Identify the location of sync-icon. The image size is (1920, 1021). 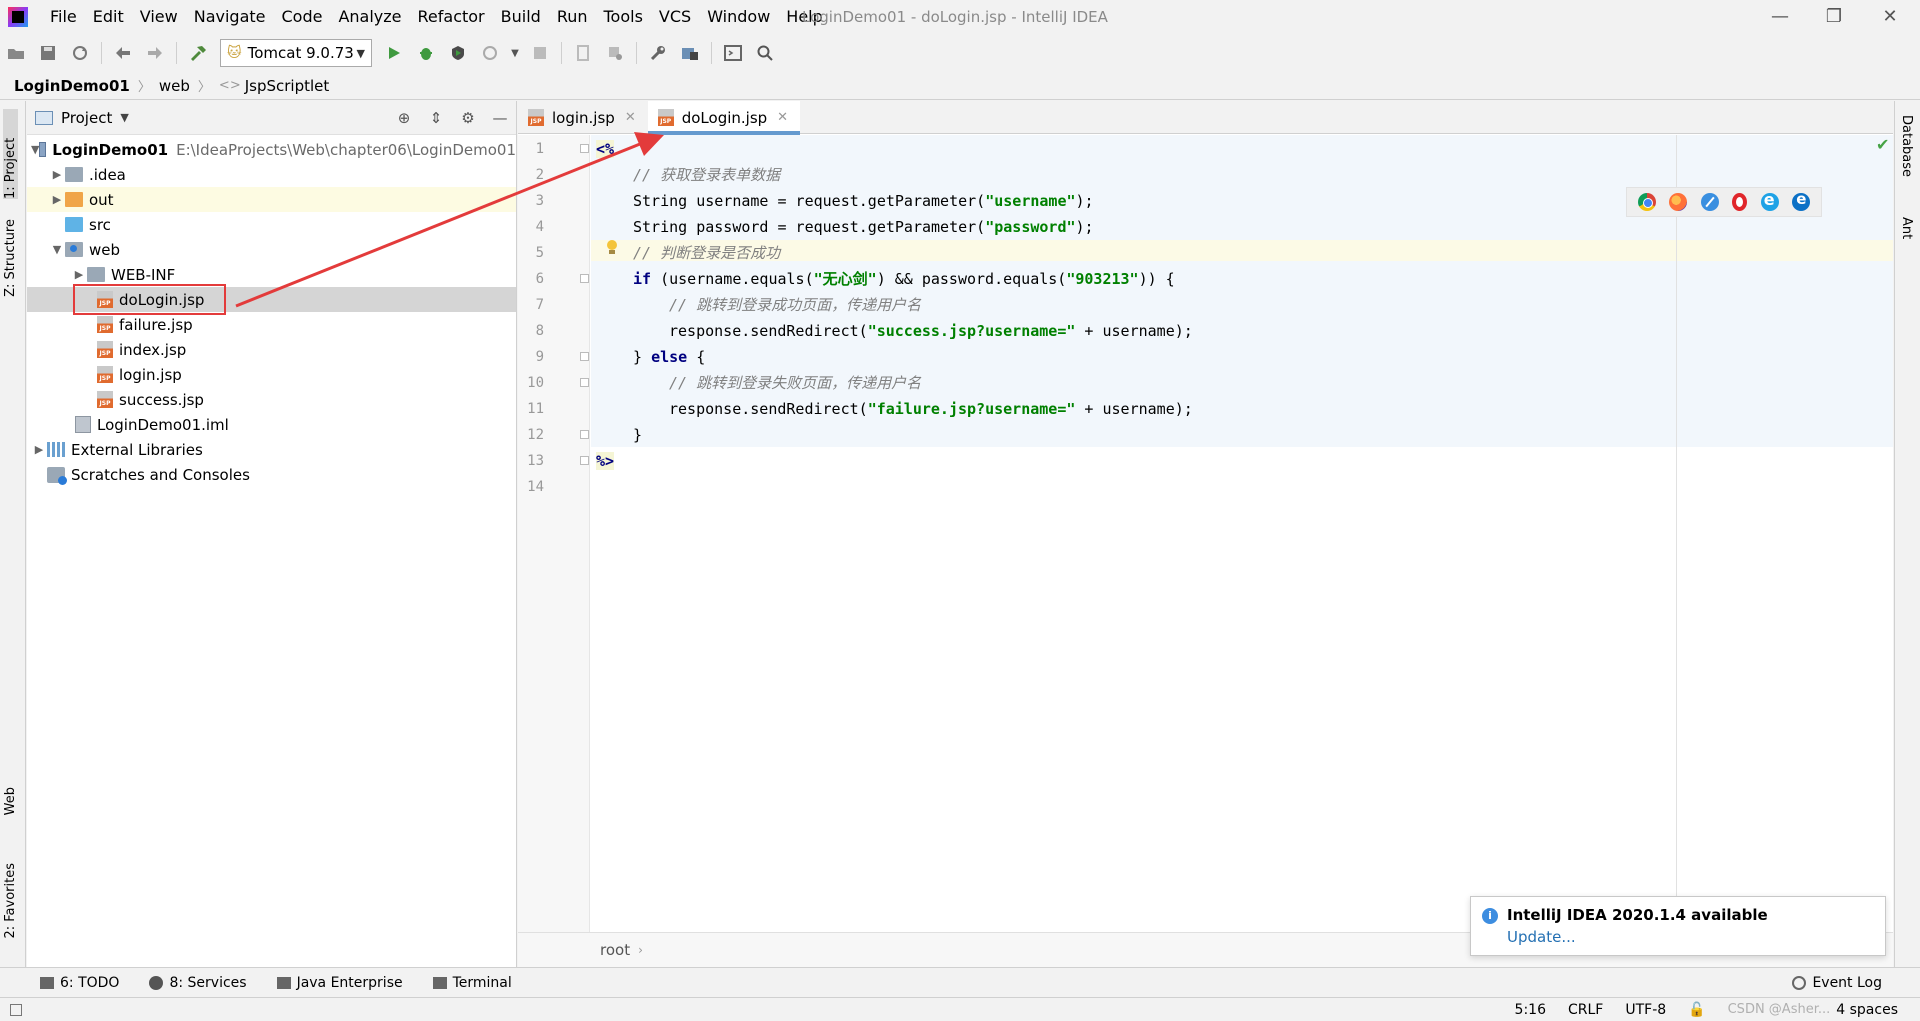
(80, 53).